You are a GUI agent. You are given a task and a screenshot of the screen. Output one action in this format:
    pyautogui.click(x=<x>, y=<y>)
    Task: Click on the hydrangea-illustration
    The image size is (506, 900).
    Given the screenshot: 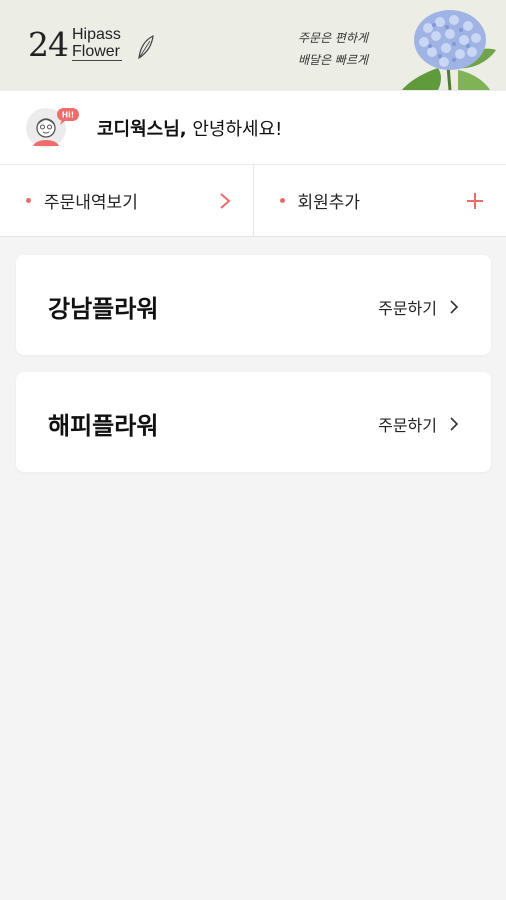 What is the action you would take?
    pyautogui.click(x=449, y=50)
    